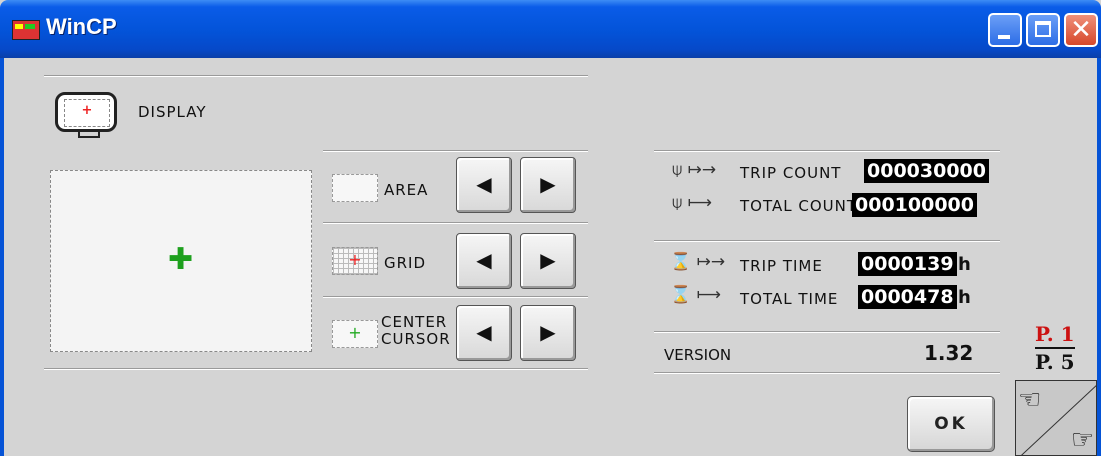 This screenshot has height=456, width=1101. Describe the element at coordinates (926, 171) in the screenshot. I see `trip-count-value: 000030000` at that location.